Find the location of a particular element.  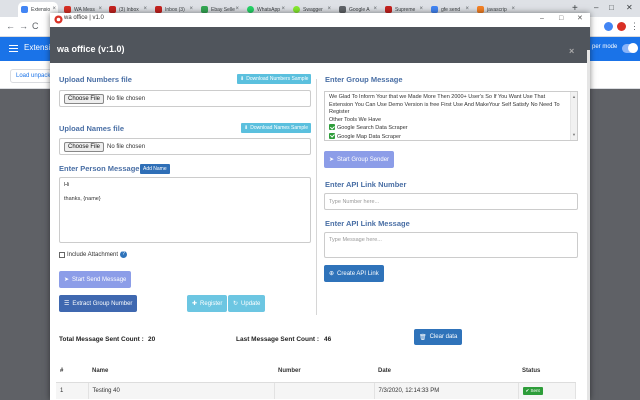

app-logo-icon is located at coordinates (58, 19).